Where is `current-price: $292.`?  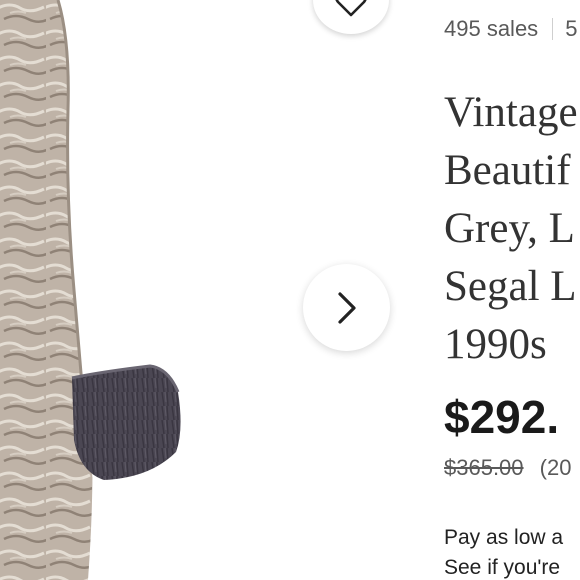
current-price: $292. is located at coordinates (502, 417).